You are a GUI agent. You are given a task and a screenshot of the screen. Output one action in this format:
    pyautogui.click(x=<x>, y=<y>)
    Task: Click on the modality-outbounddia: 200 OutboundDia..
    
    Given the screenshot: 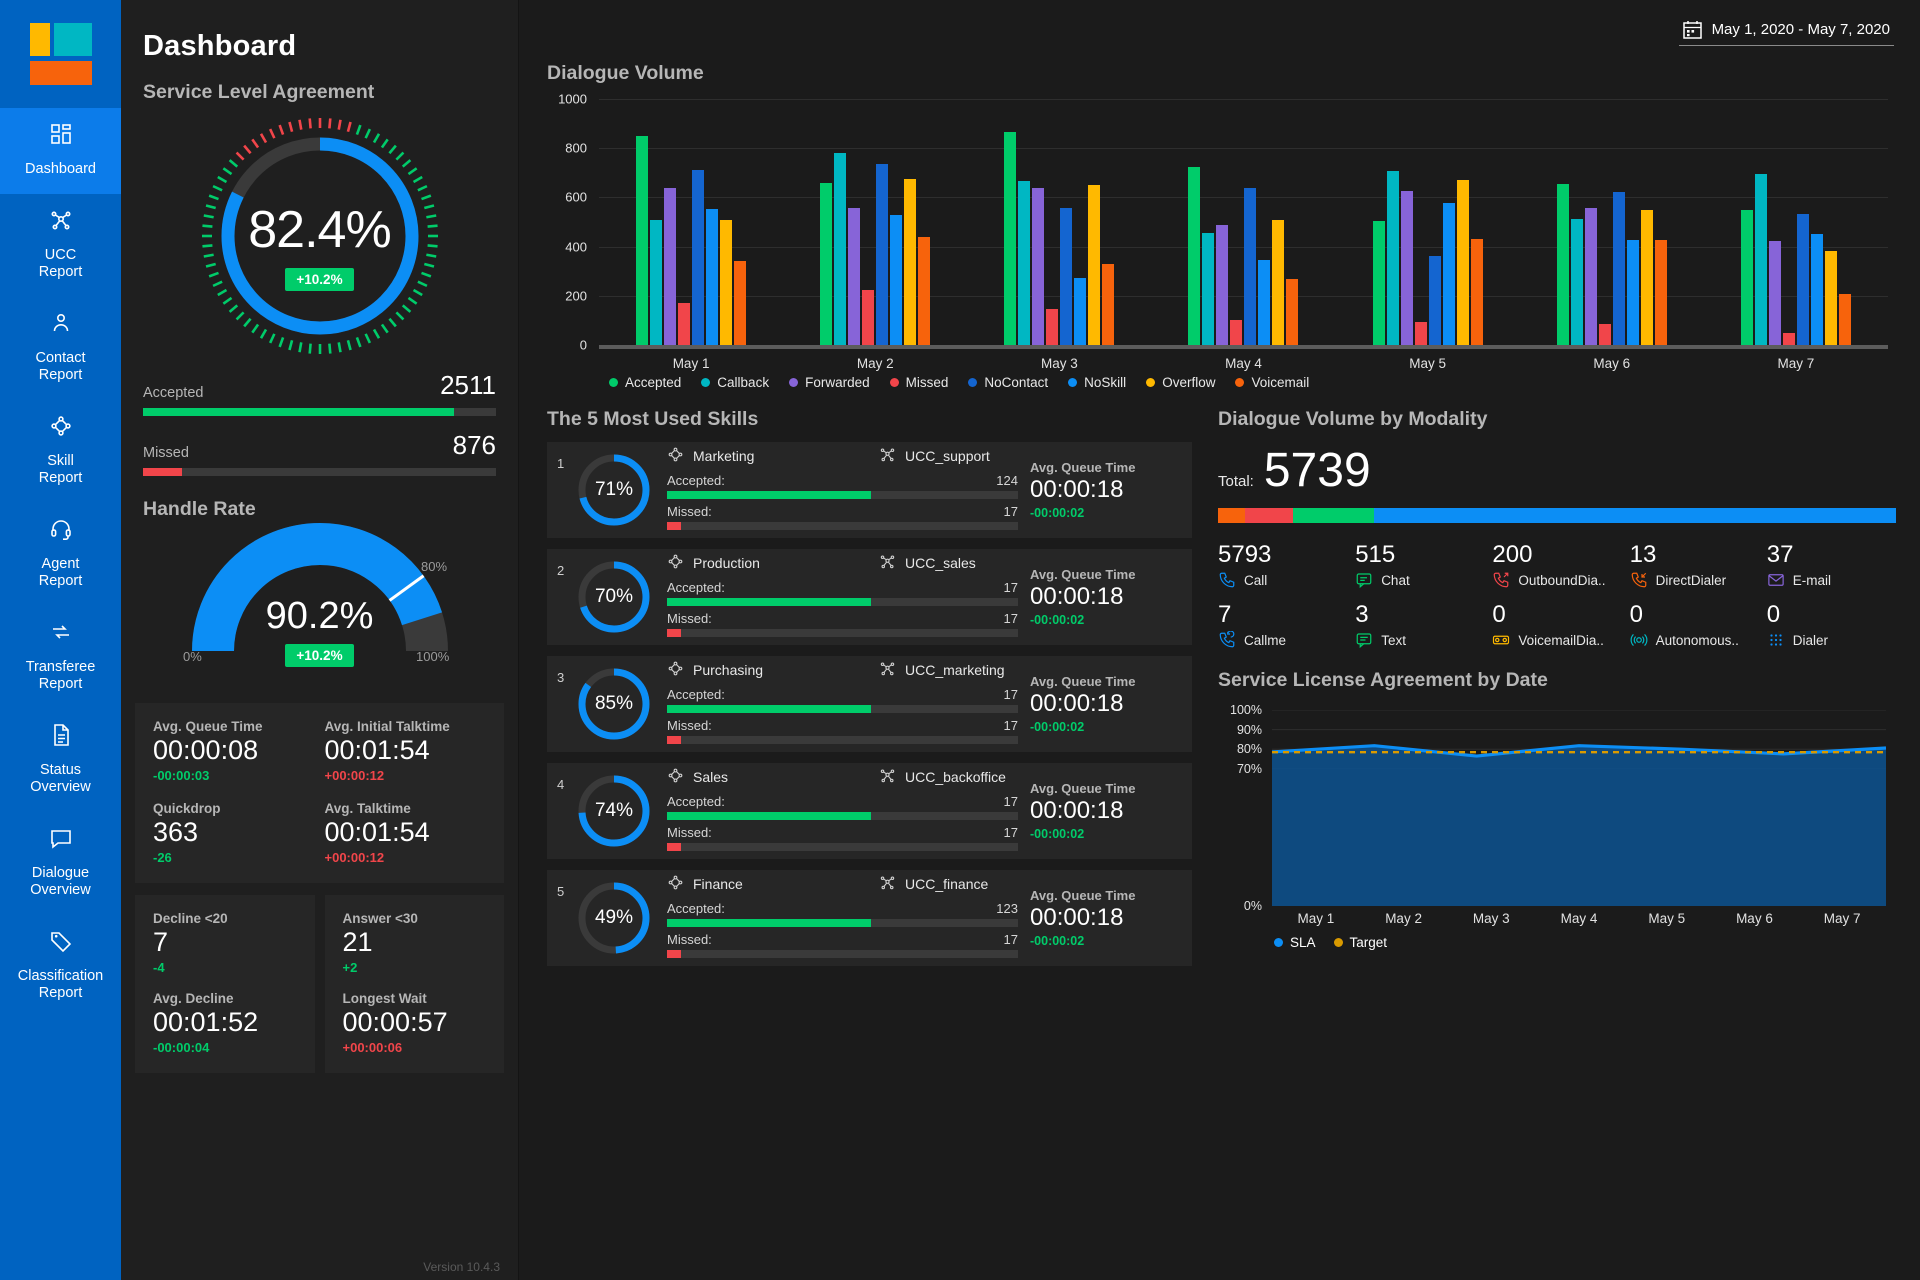 What is the action you would take?
    pyautogui.click(x=1556, y=565)
    